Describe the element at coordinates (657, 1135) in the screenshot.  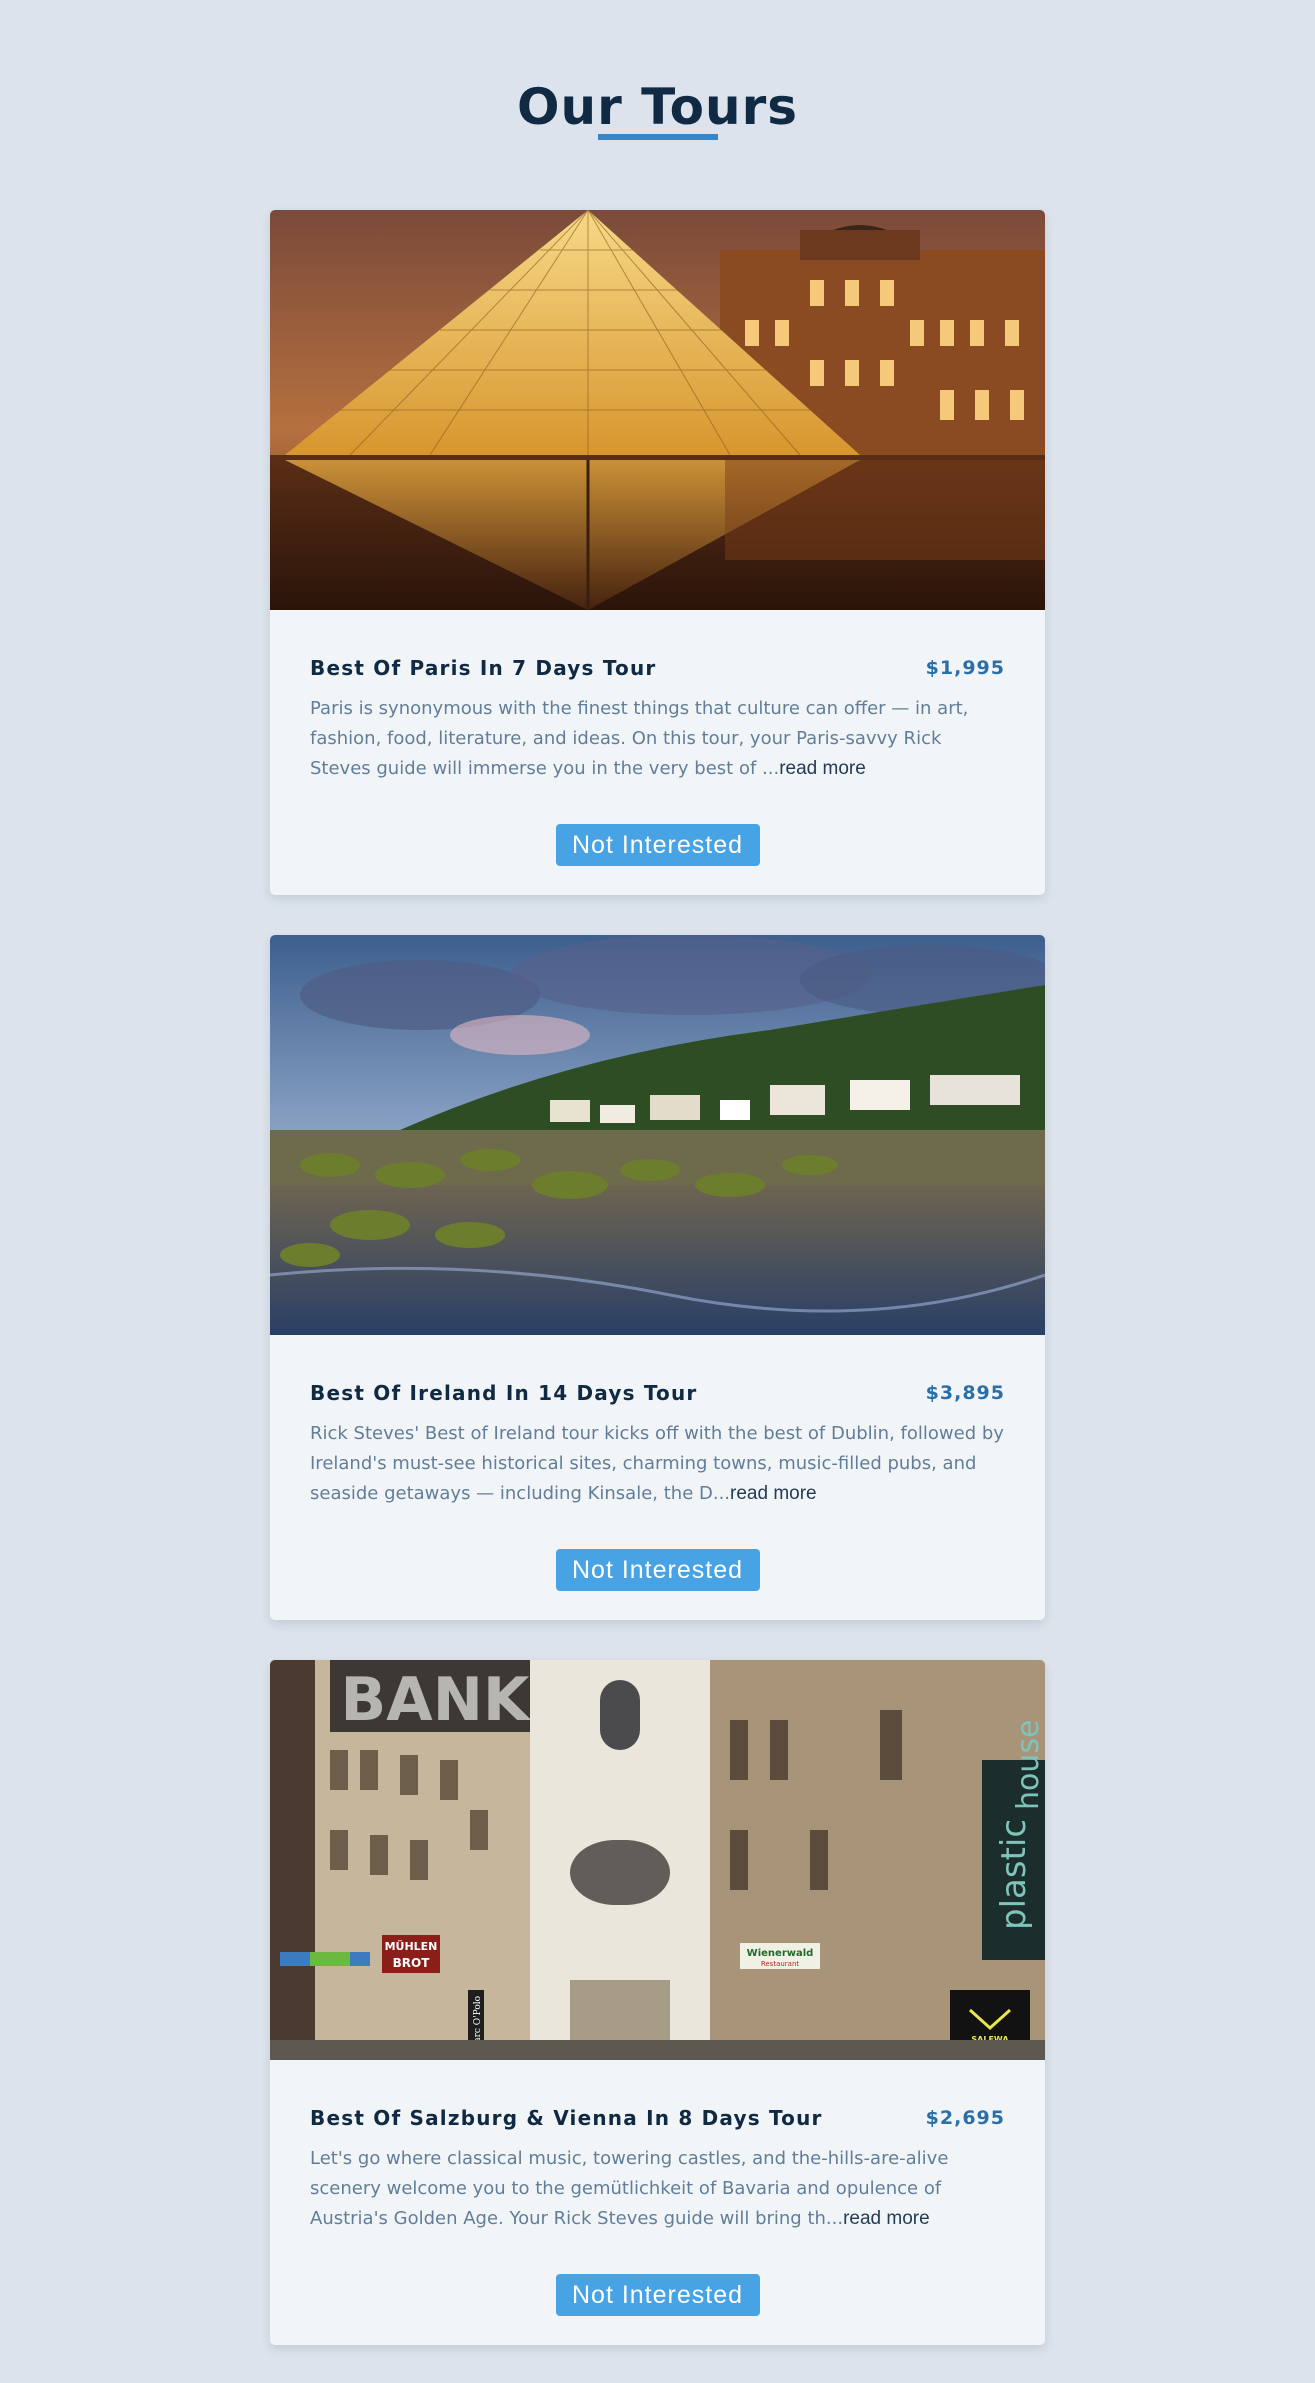
I see `irish-coast-photo` at that location.